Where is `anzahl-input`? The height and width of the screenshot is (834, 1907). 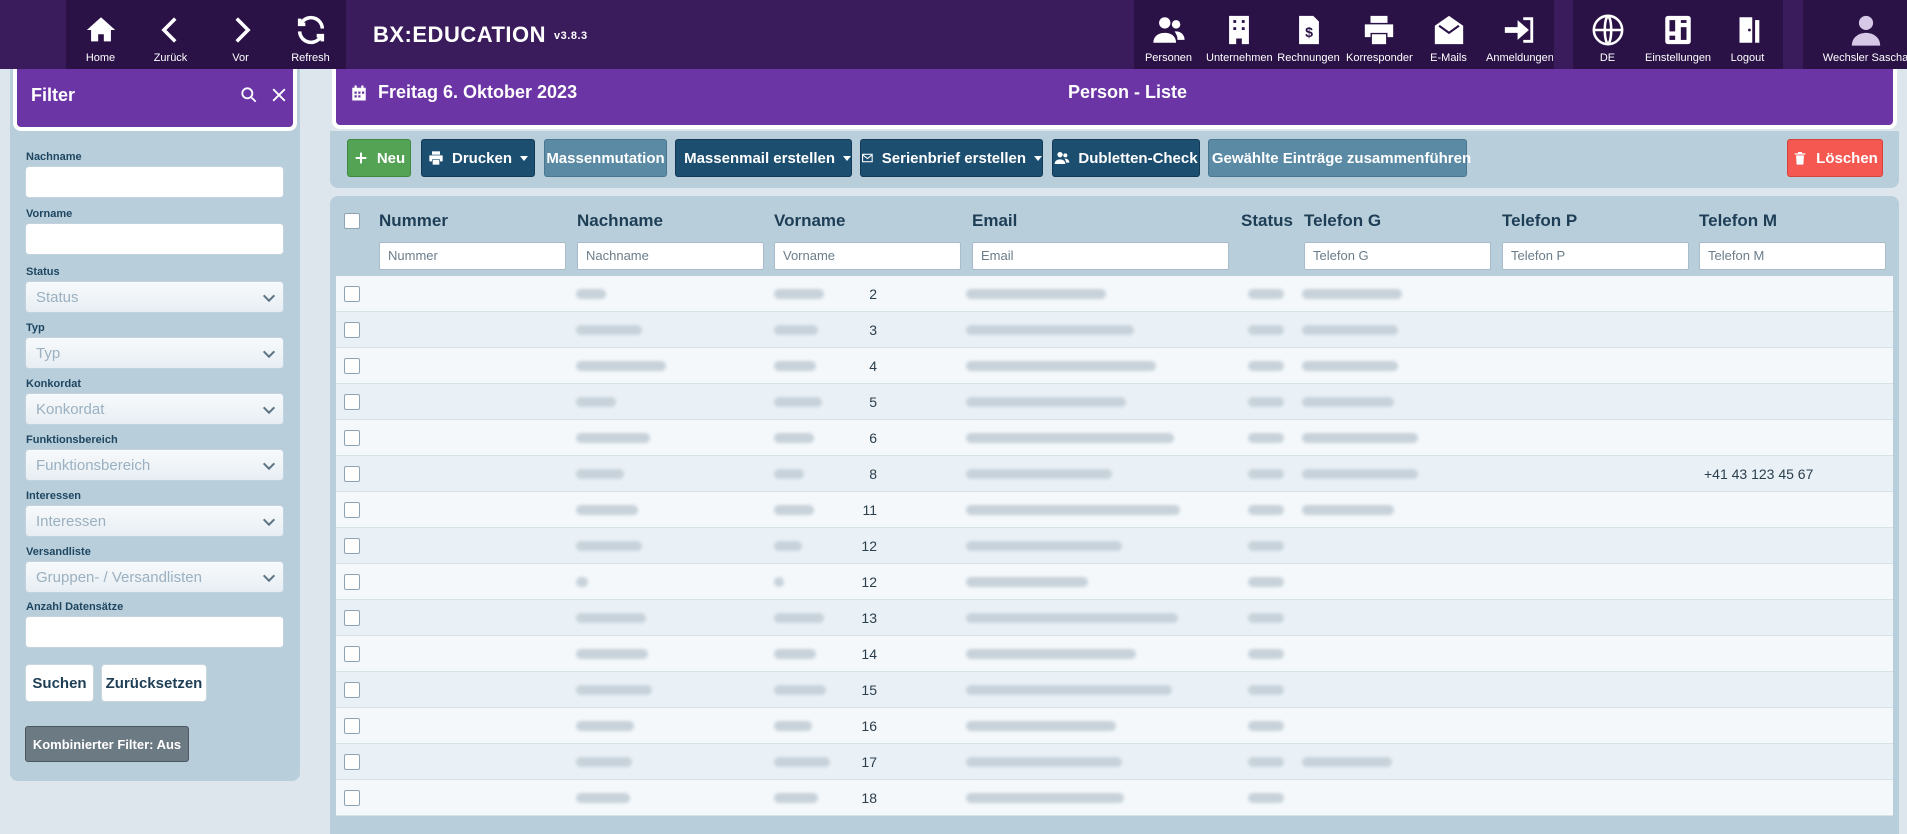 anzahl-input is located at coordinates (154, 632).